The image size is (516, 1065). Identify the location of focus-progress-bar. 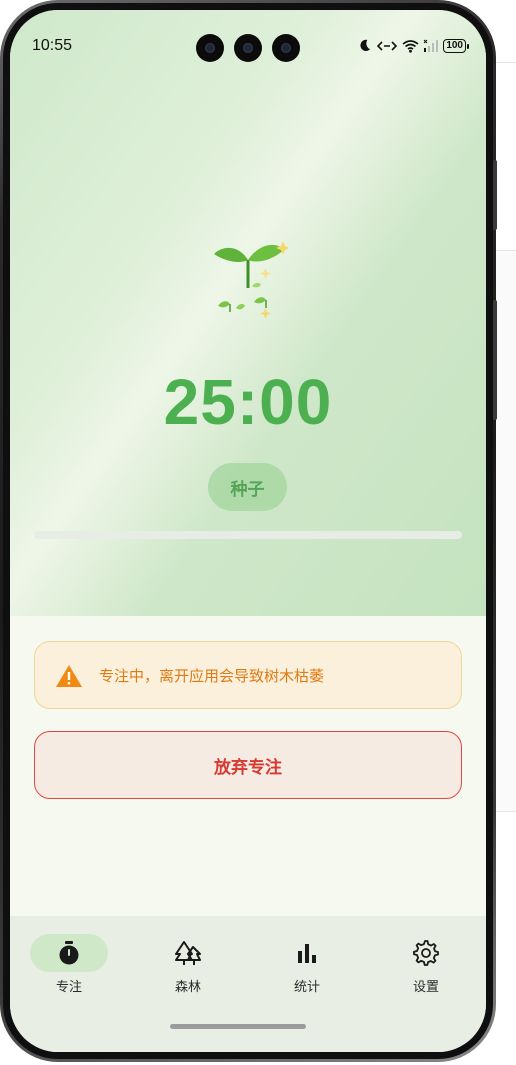
(248, 535).